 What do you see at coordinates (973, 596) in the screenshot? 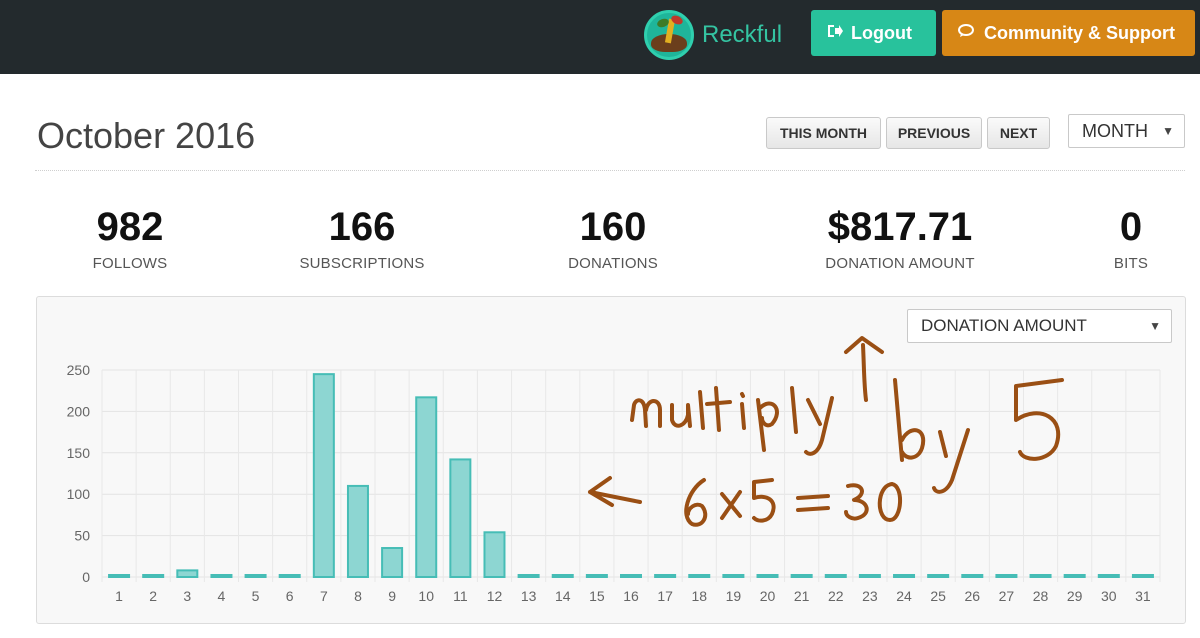
I see `x-tick-label: 26` at bounding box center [973, 596].